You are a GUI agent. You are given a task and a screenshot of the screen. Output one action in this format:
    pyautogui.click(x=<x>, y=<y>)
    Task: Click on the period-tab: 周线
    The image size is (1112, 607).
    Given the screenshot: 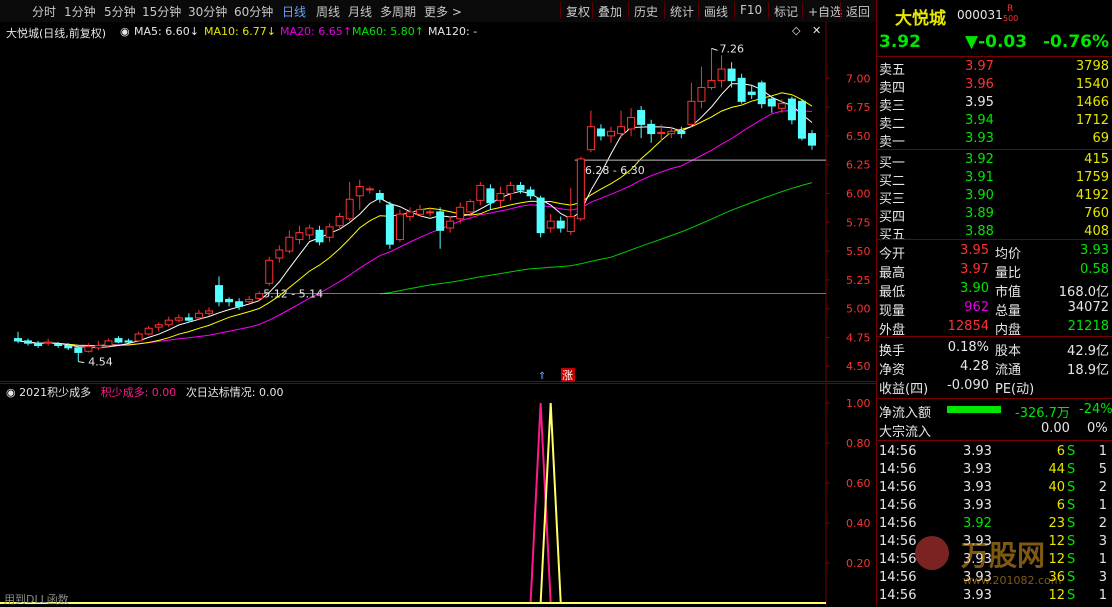 What is the action you would take?
    pyautogui.click(x=328, y=11)
    